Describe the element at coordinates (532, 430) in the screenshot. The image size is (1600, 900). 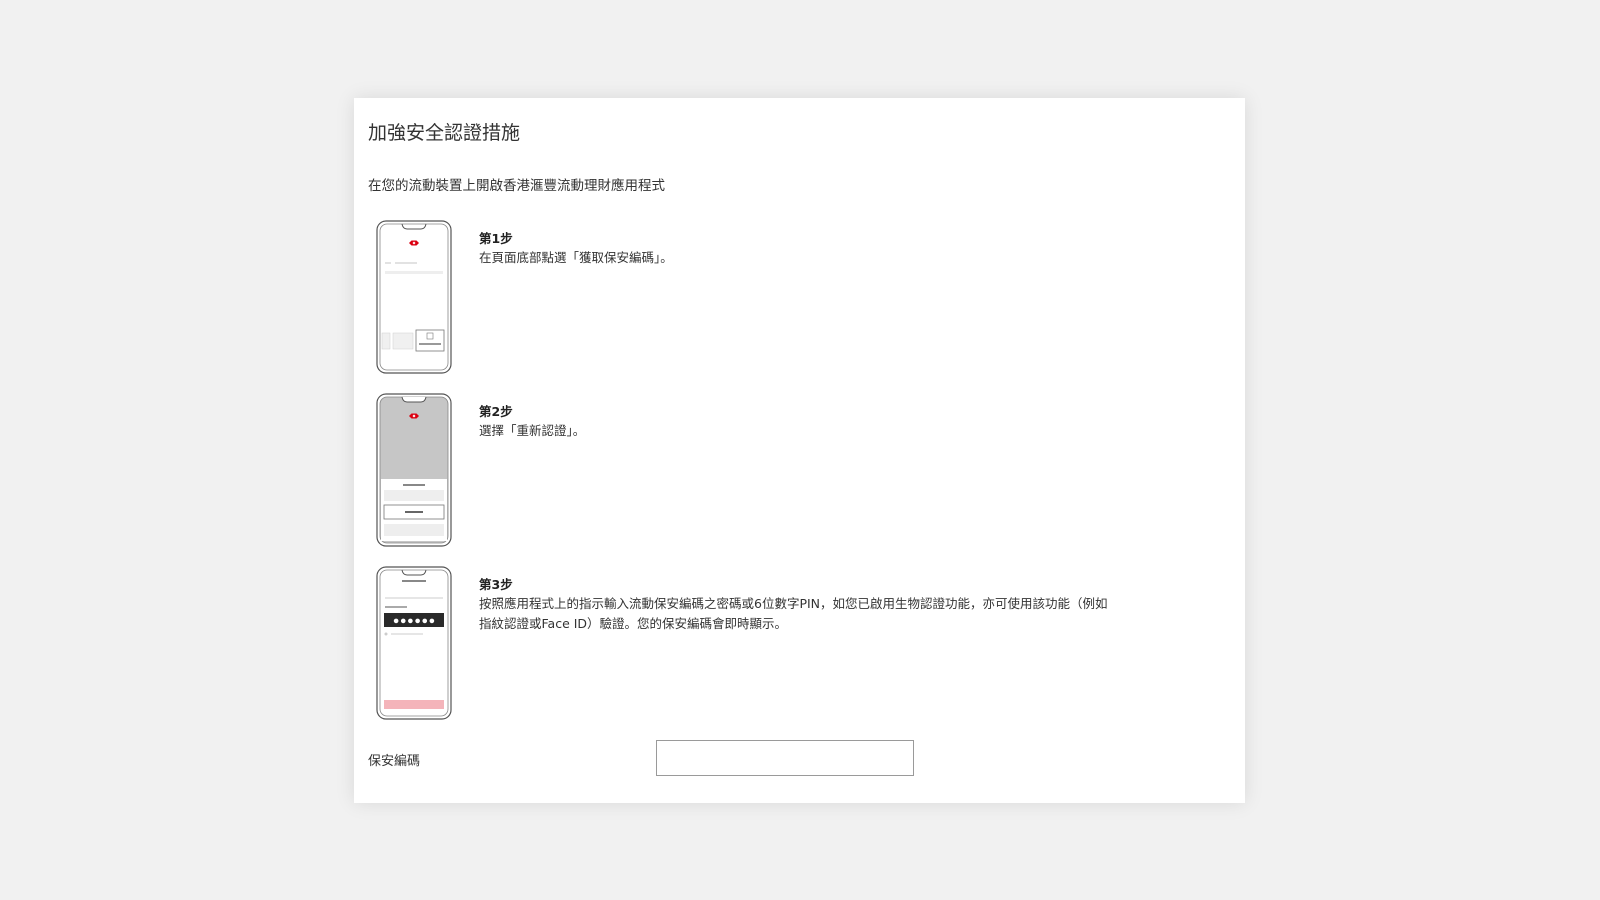
I see `step-2-description: 選擇「重新認證」。` at that location.